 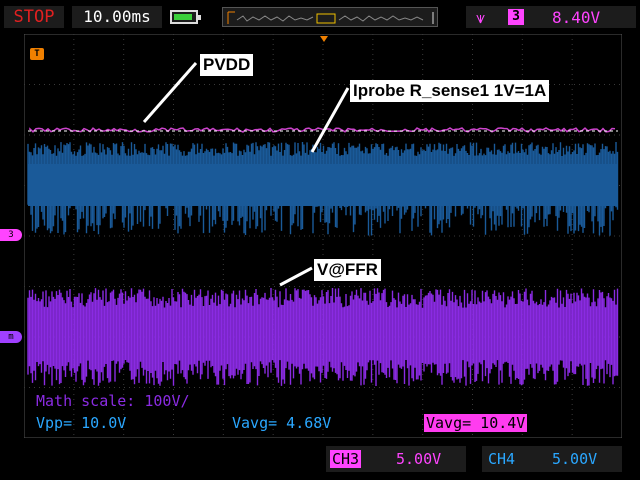 I want to click on vavg-ch3-measurement: Vavg= 10.4V, so click(x=476, y=423).